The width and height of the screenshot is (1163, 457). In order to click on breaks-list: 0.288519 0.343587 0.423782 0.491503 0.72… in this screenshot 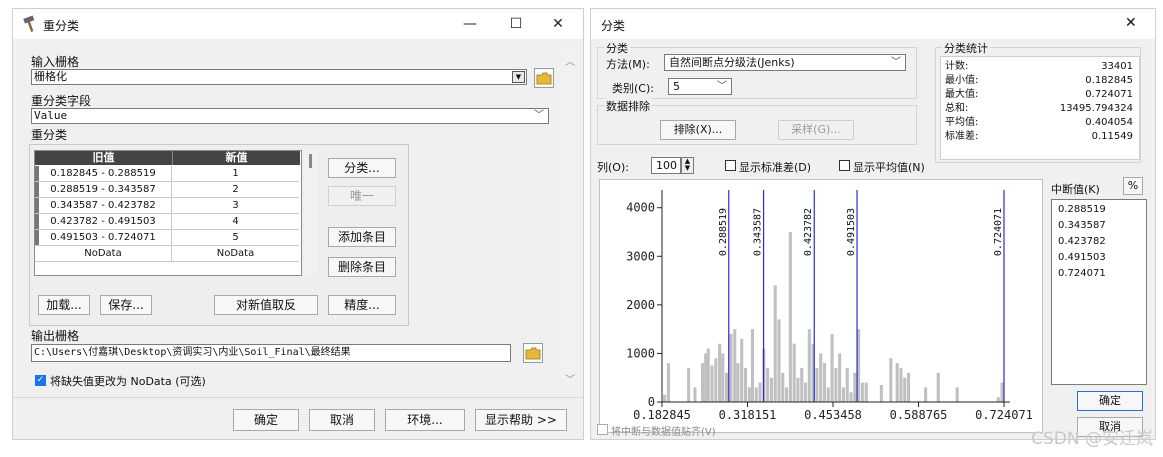, I will do `click(1099, 292)`.